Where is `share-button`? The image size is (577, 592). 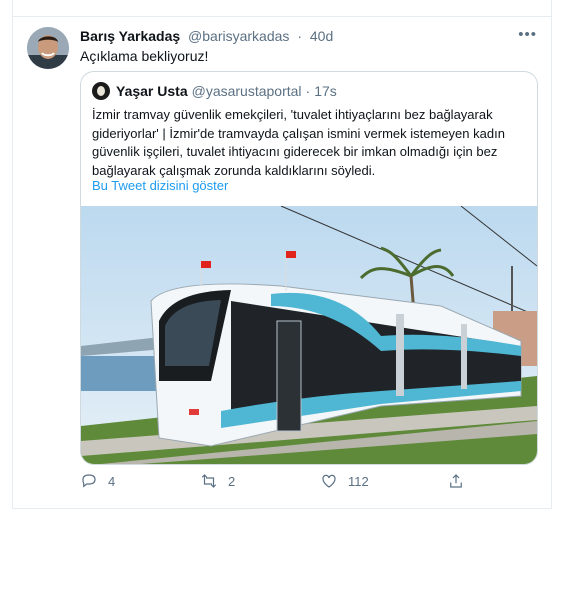 share-button is located at coordinates (461, 481).